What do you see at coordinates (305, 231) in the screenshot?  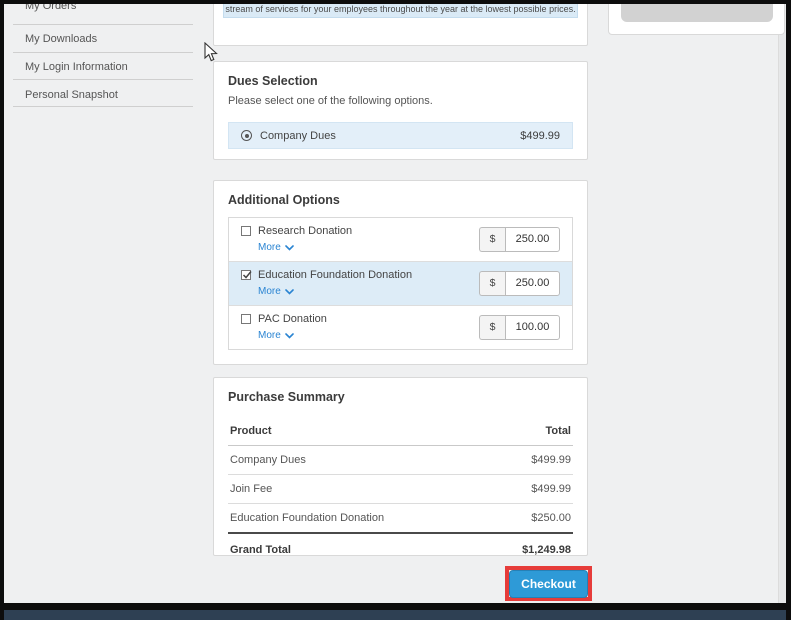 I see `option-label: Research Donation` at bounding box center [305, 231].